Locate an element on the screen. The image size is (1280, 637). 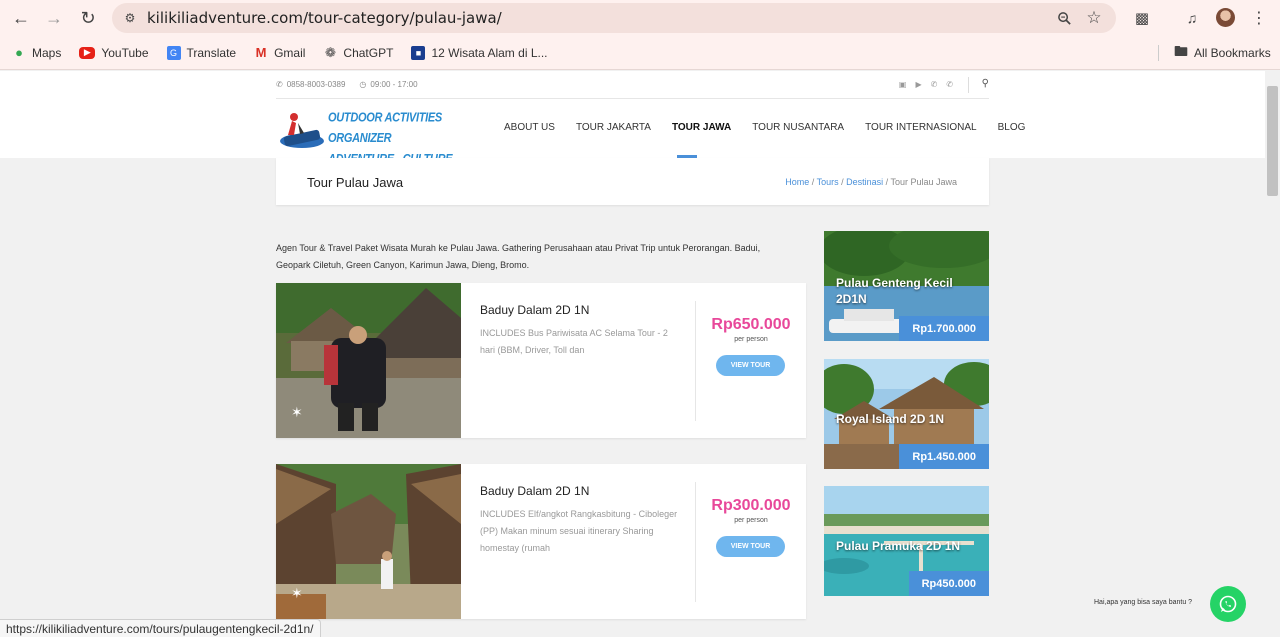
opening-hours: 09:00 - 17:00 is located at coordinates (394, 84).